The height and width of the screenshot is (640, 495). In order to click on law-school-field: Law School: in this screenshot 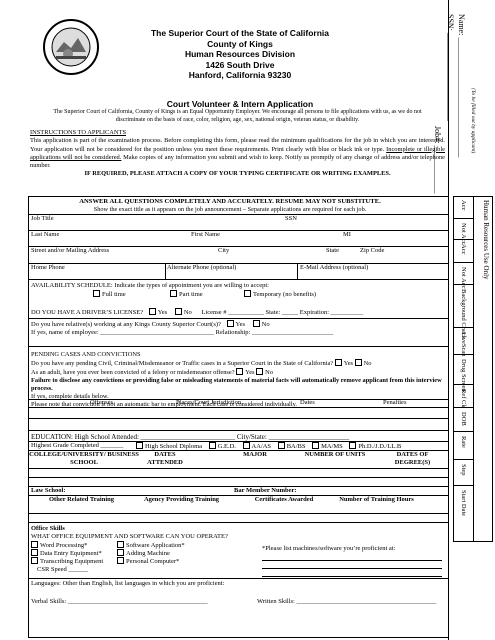, I will do `click(48, 490)`.